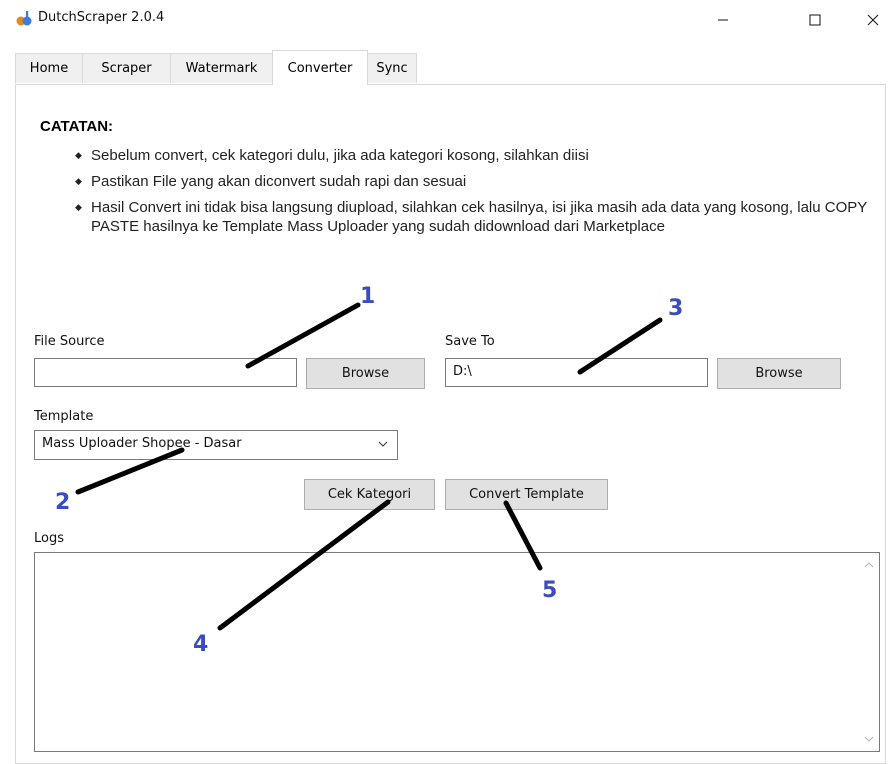 The height and width of the screenshot is (764, 896). What do you see at coordinates (779, 373) in the screenshot?
I see `save-to-browse-button: Browse` at bounding box center [779, 373].